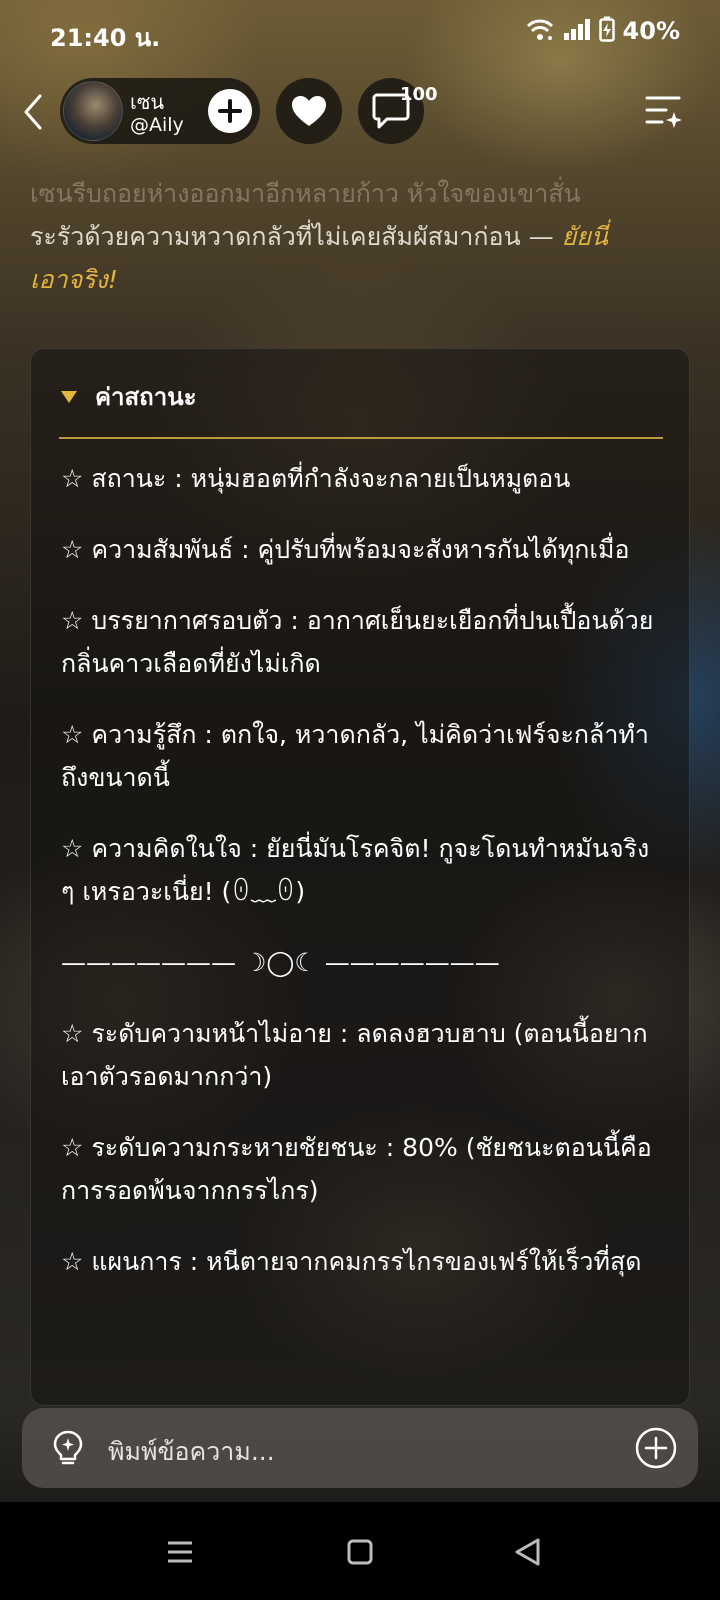 The image size is (720, 1600). I want to click on lightbulb-icon, so click(68, 1447).